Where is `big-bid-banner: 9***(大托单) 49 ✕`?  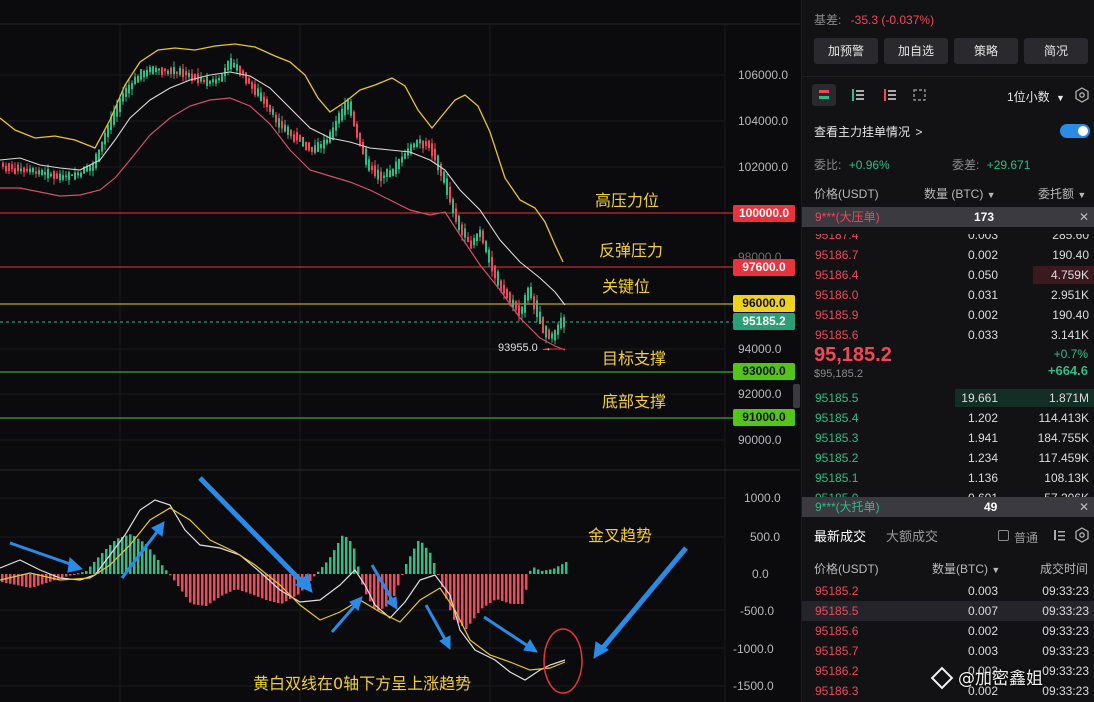 big-bid-banner: 9***(大托单) 49 ✕ is located at coordinates (948, 507).